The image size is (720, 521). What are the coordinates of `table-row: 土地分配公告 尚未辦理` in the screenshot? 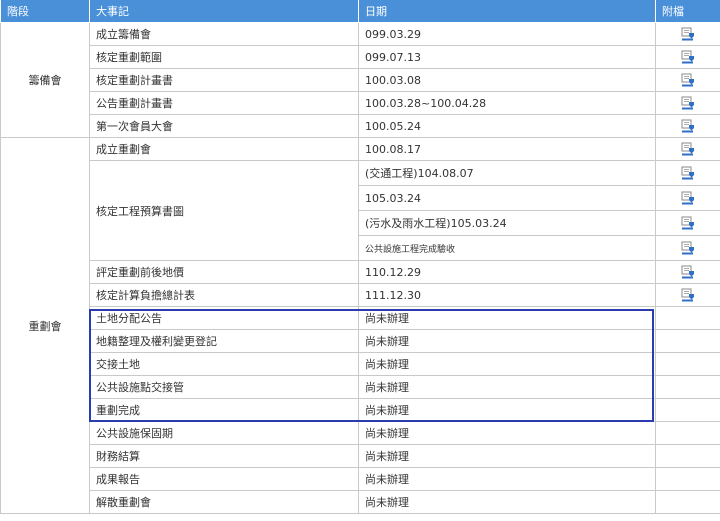 It's located at (360, 318).